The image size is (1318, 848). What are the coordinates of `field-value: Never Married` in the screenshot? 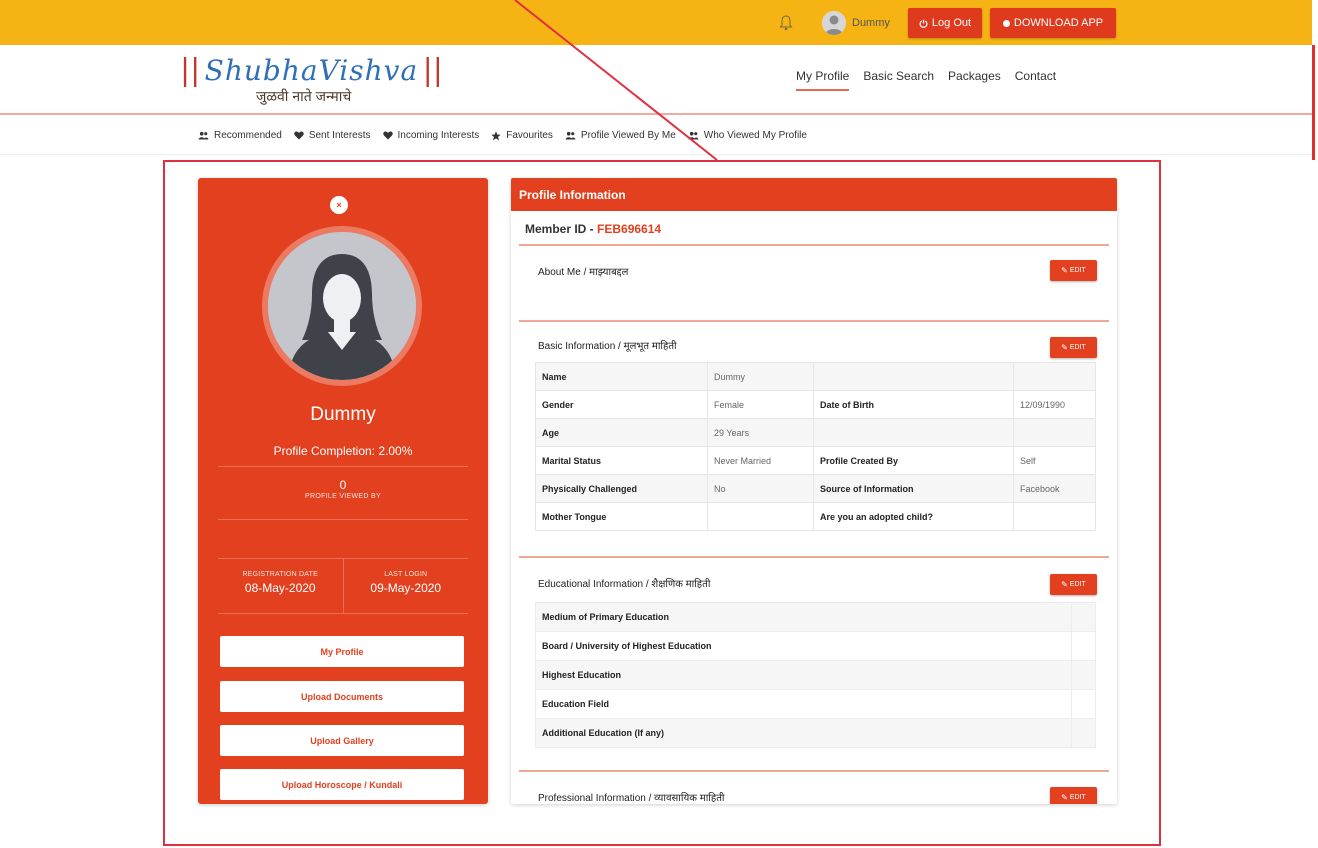 It's located at (760, 460).